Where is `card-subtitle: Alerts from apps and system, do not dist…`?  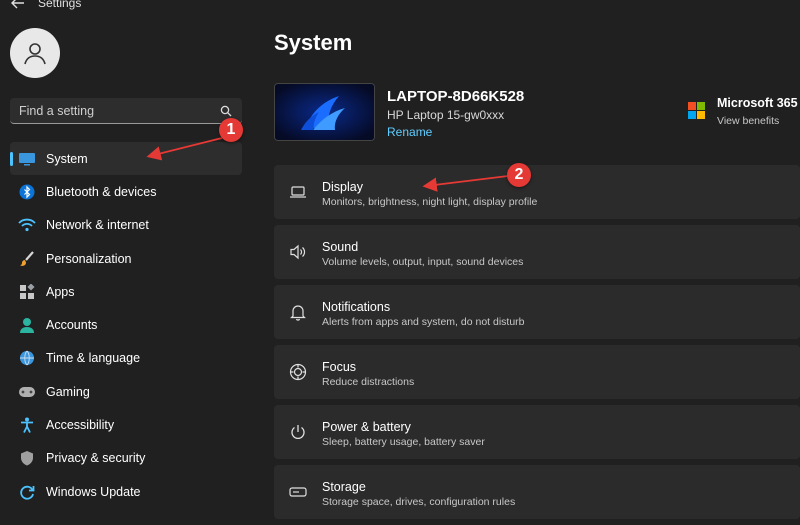
card-subtitle: Alerts from apps and system, do not dist… is located at coordinates (423, 322).